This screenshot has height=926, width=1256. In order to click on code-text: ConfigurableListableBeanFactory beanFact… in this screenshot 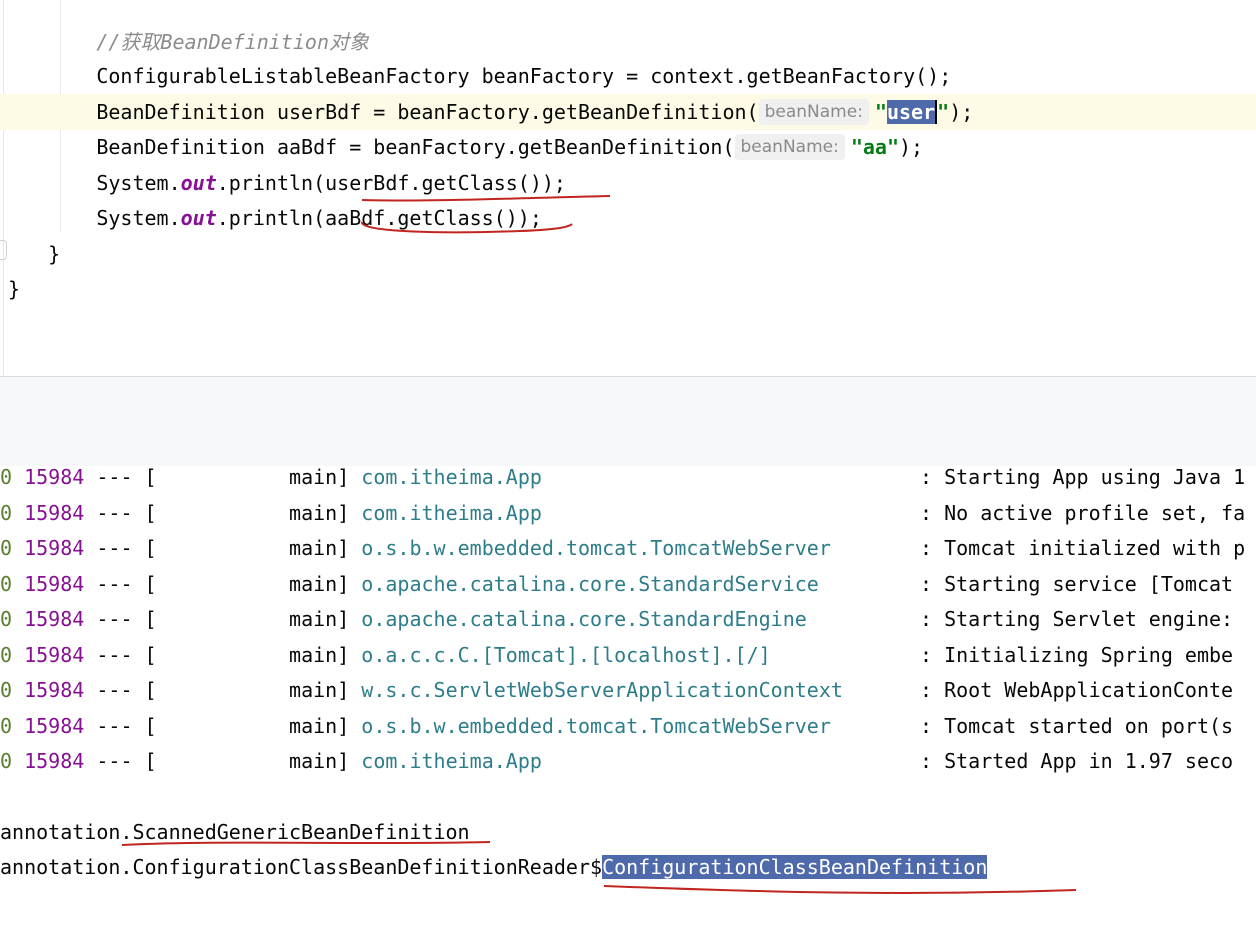, I will do `click(524, 76)`.